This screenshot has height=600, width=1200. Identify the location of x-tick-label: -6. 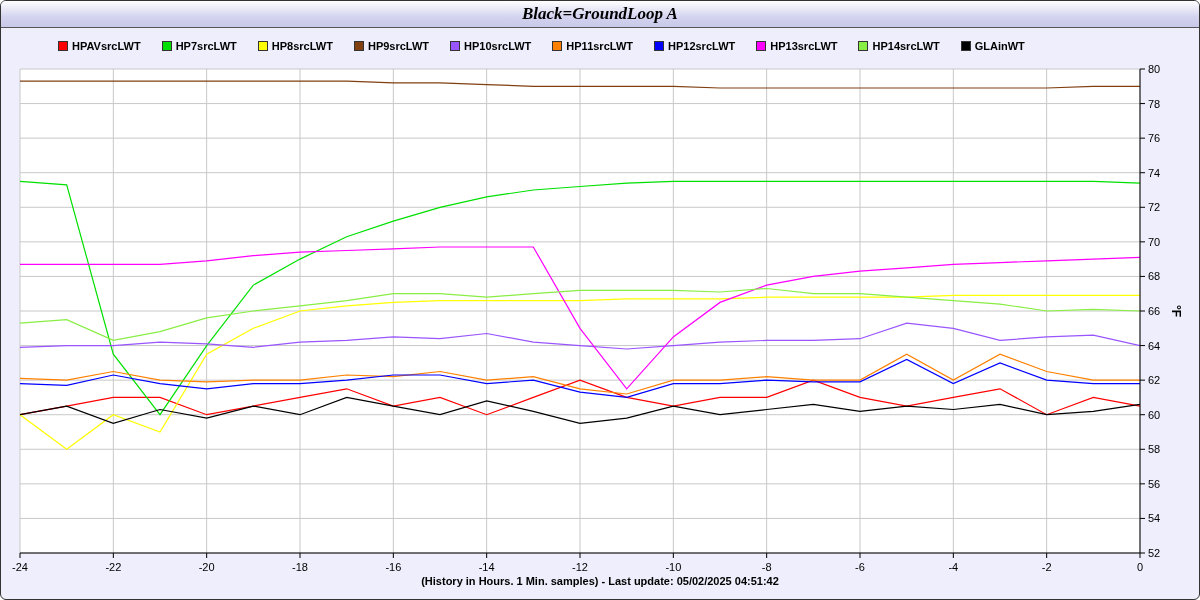
(860, 567).